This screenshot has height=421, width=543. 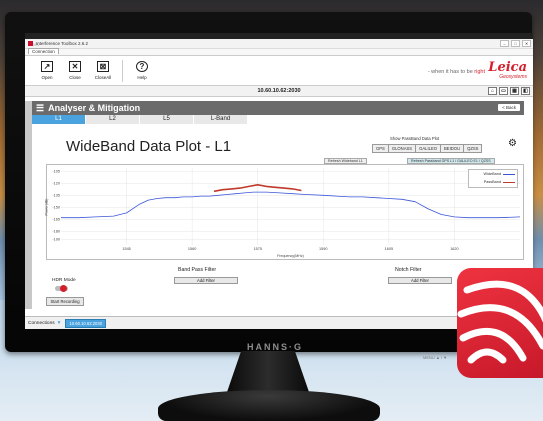 I want to click on hdr-mode-toggle, so click(x=61, y=288).